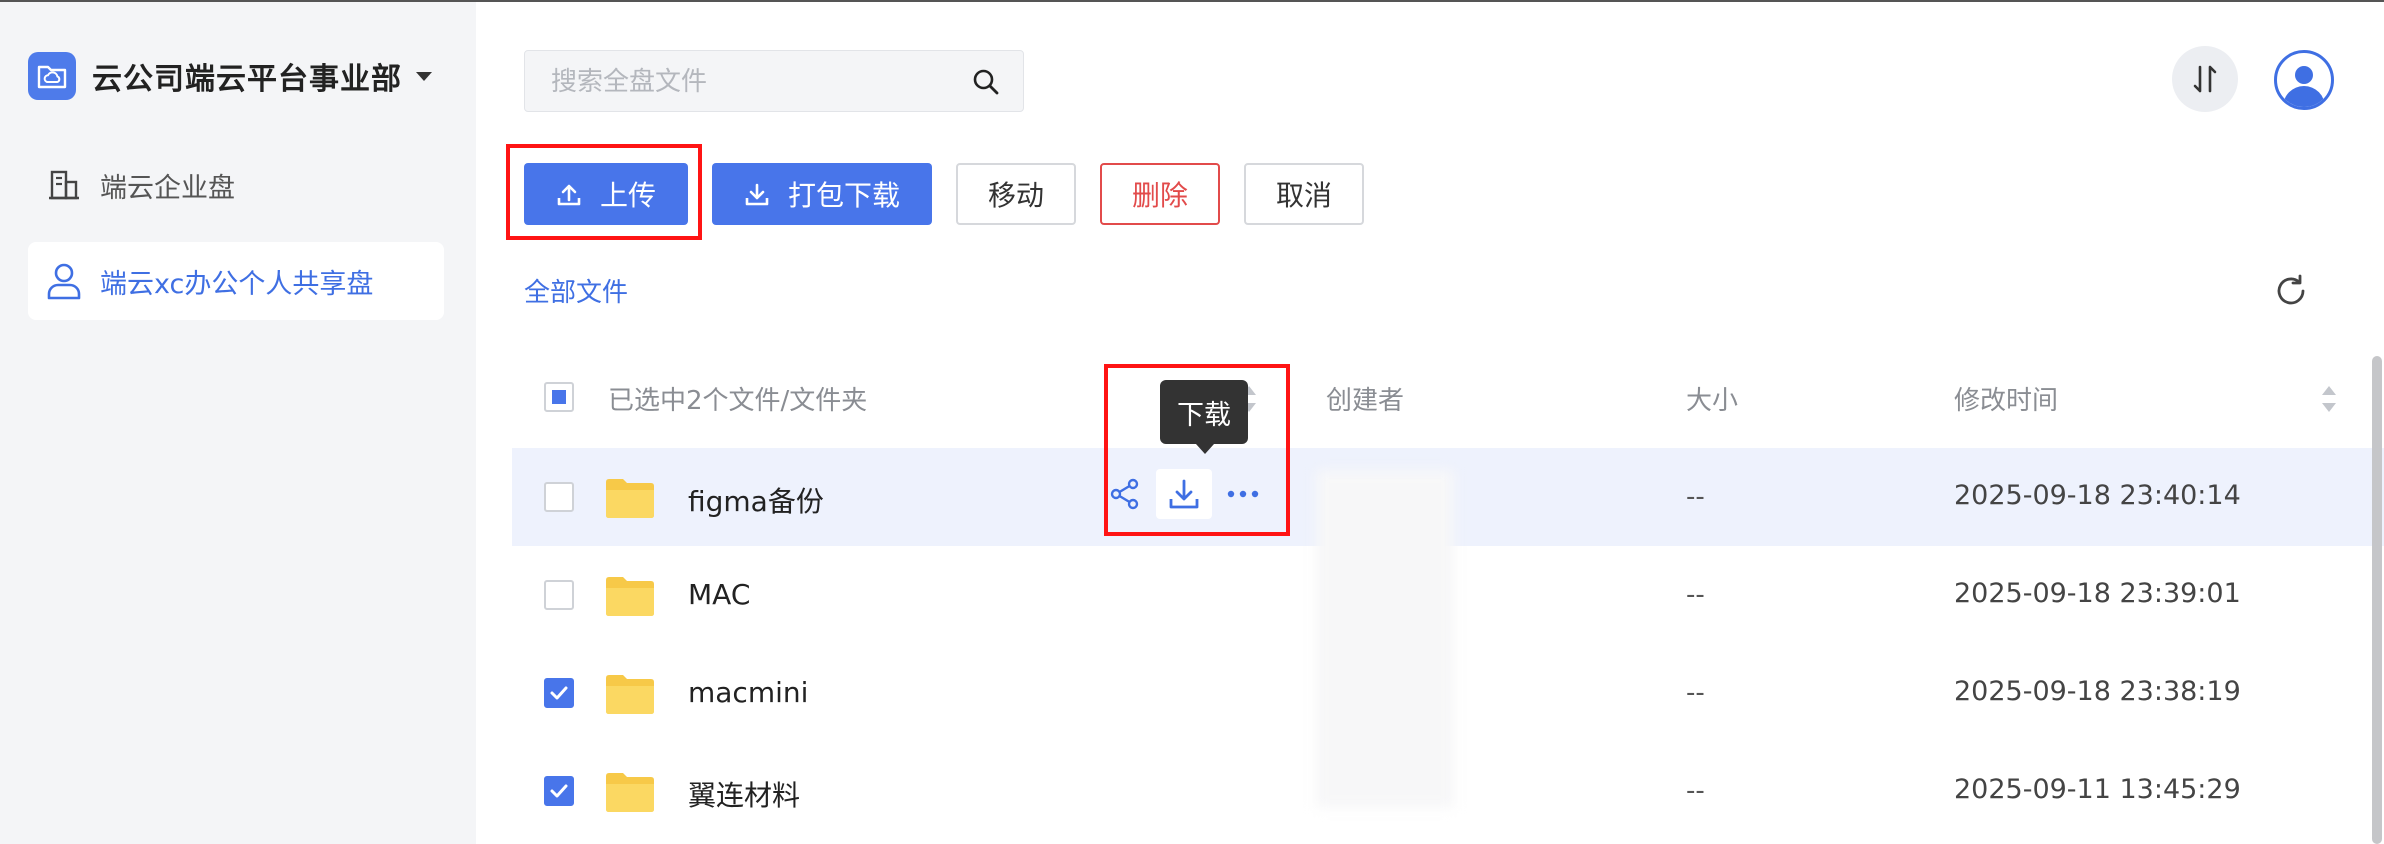 The image size is (2384, 844). I want to click on caret-down-icon, so click(424, 76).